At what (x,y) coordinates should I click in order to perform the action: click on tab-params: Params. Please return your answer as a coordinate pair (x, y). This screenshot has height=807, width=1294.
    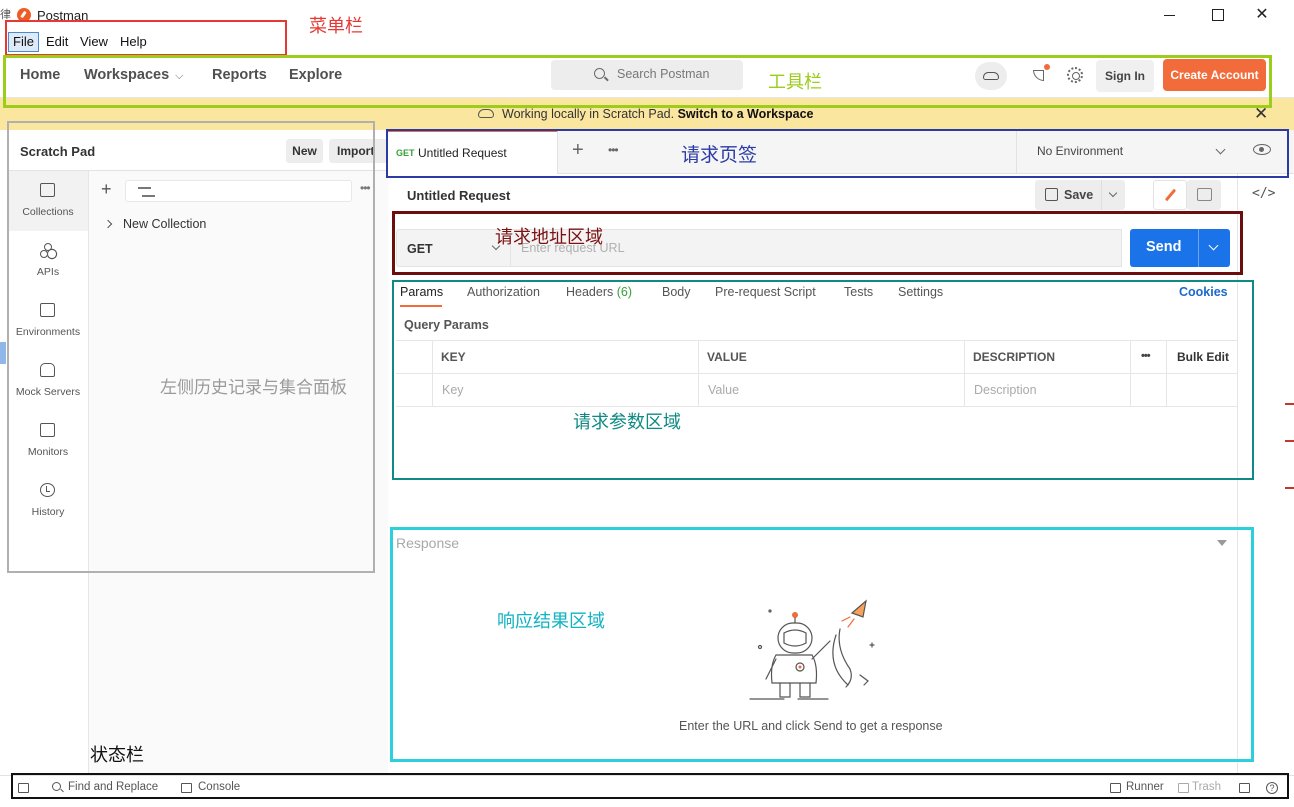
    Looking at the image, I should click on (421, 292).